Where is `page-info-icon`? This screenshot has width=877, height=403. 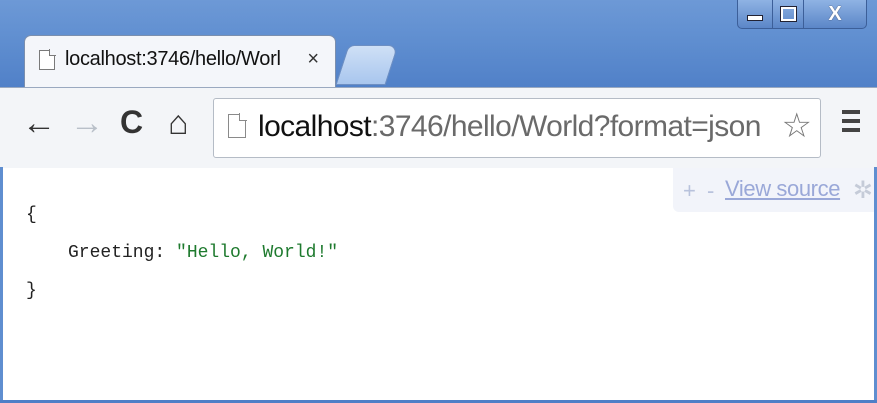 page-info-icon is located at coordinates (237, 125).